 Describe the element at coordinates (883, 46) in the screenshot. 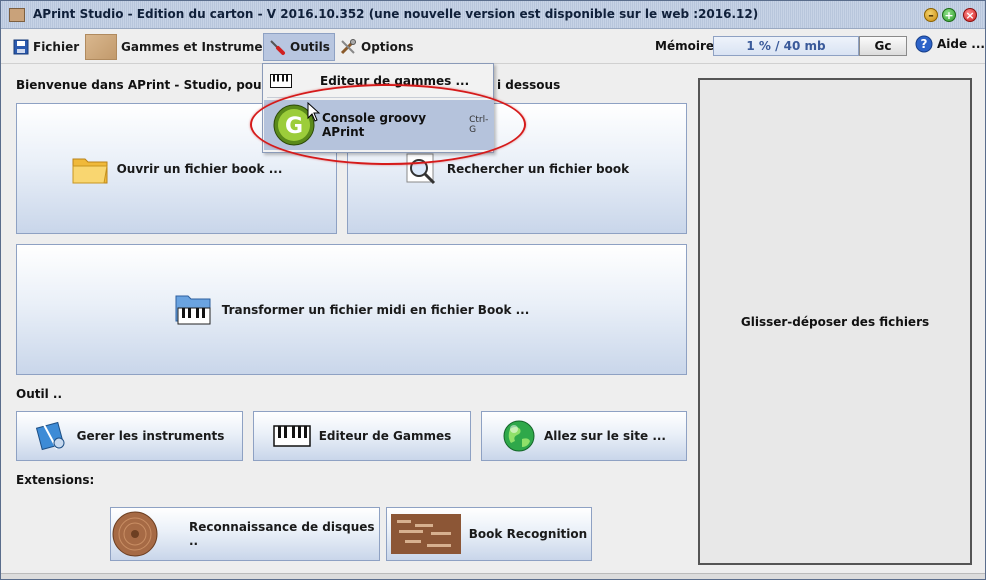

I see `gc-button: Gc` at that location.